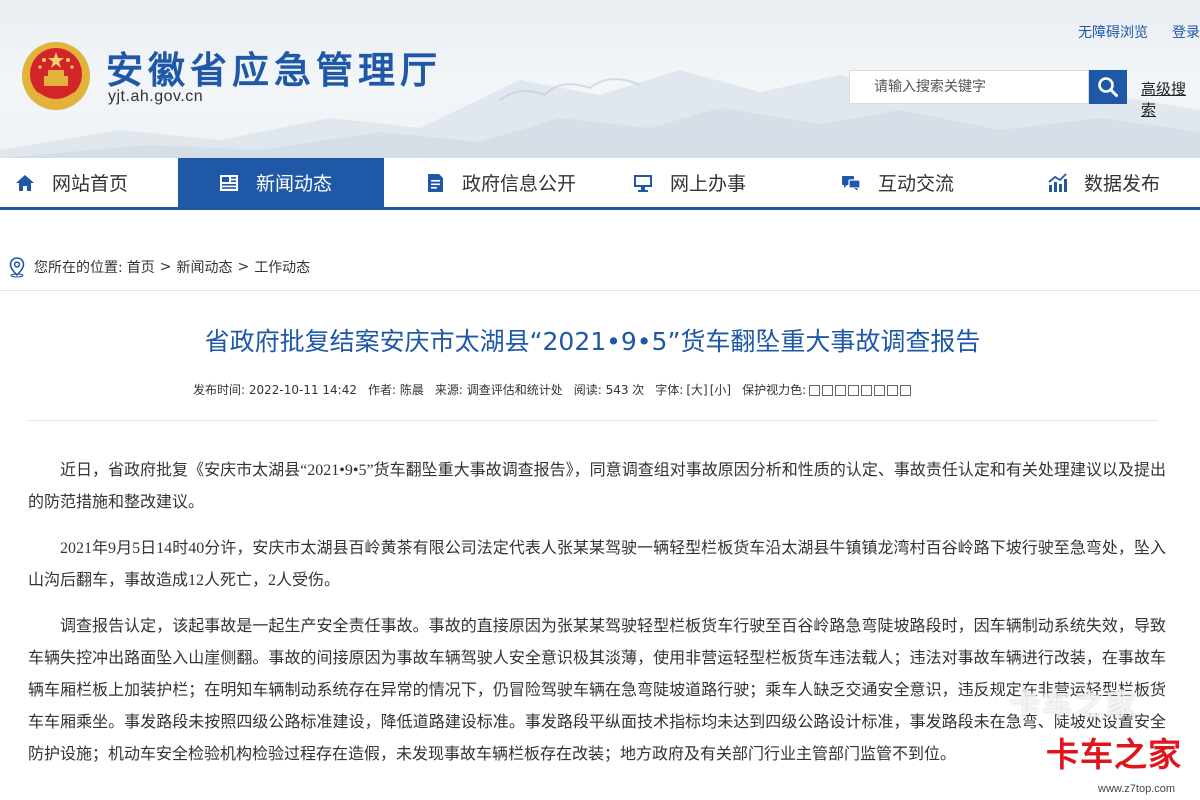  What do you see at coordinates (643, 183) in the screenshot?
I see `monitor-icon` at bounding box center [643, 183].